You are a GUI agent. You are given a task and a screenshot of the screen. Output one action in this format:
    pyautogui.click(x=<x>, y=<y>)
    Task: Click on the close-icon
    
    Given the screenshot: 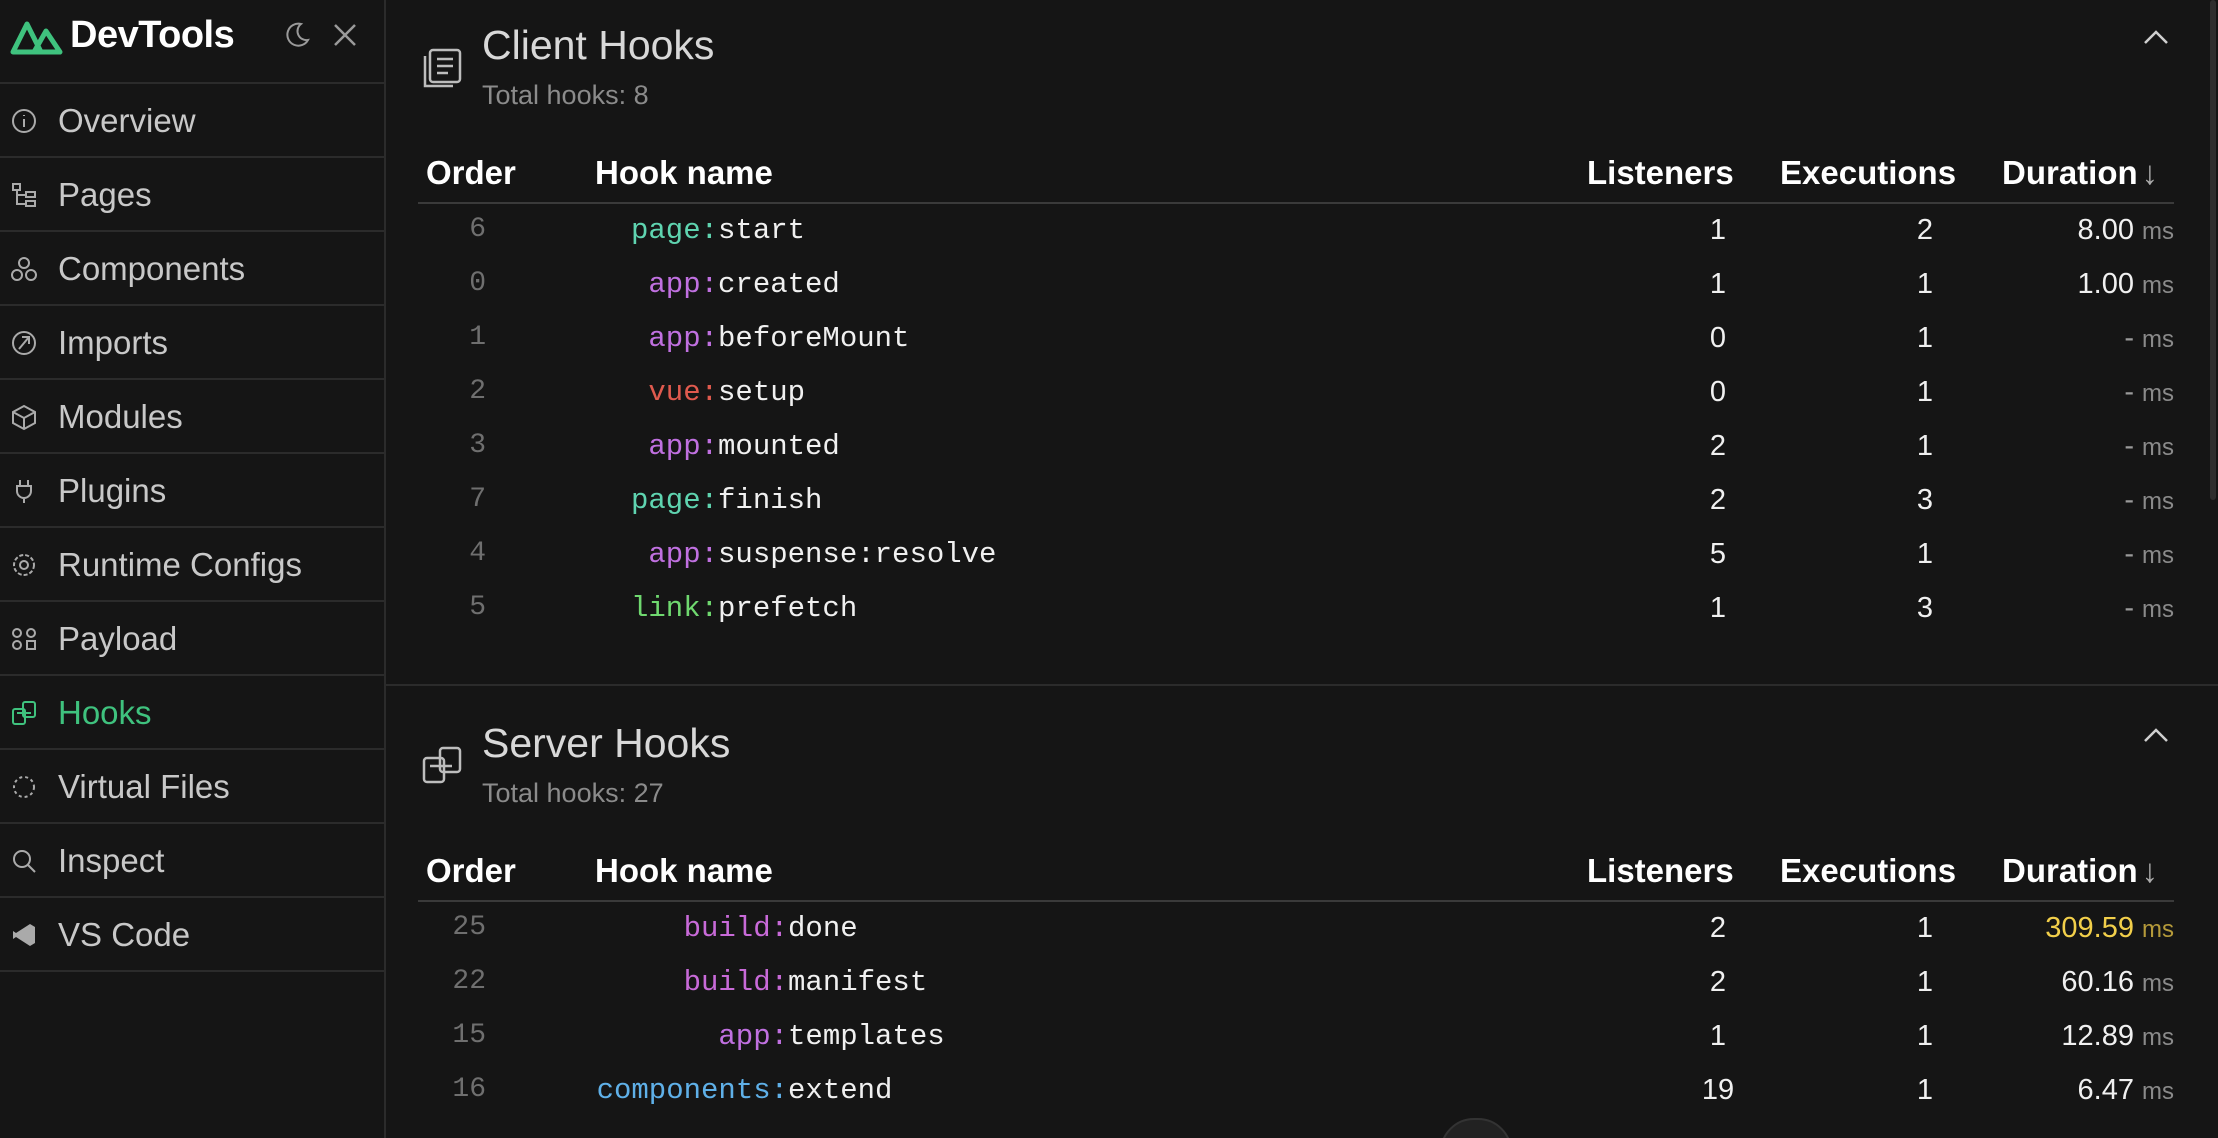 What is the action you would take?
    pyautogui.click(x=345, y=35)
    